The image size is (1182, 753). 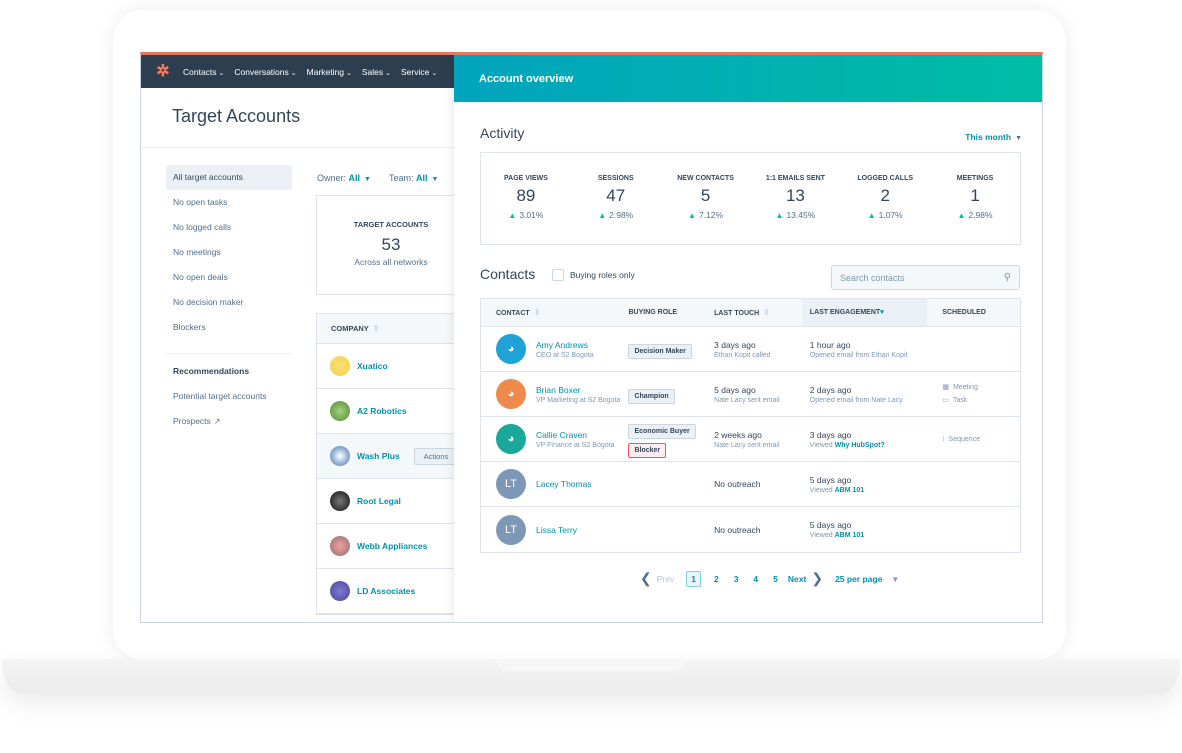 What do you see at coordinates (981, 387) in the screenshot?
I see `scheduled-meeting: ▦ Meeting` at bounding box center [981, 387].